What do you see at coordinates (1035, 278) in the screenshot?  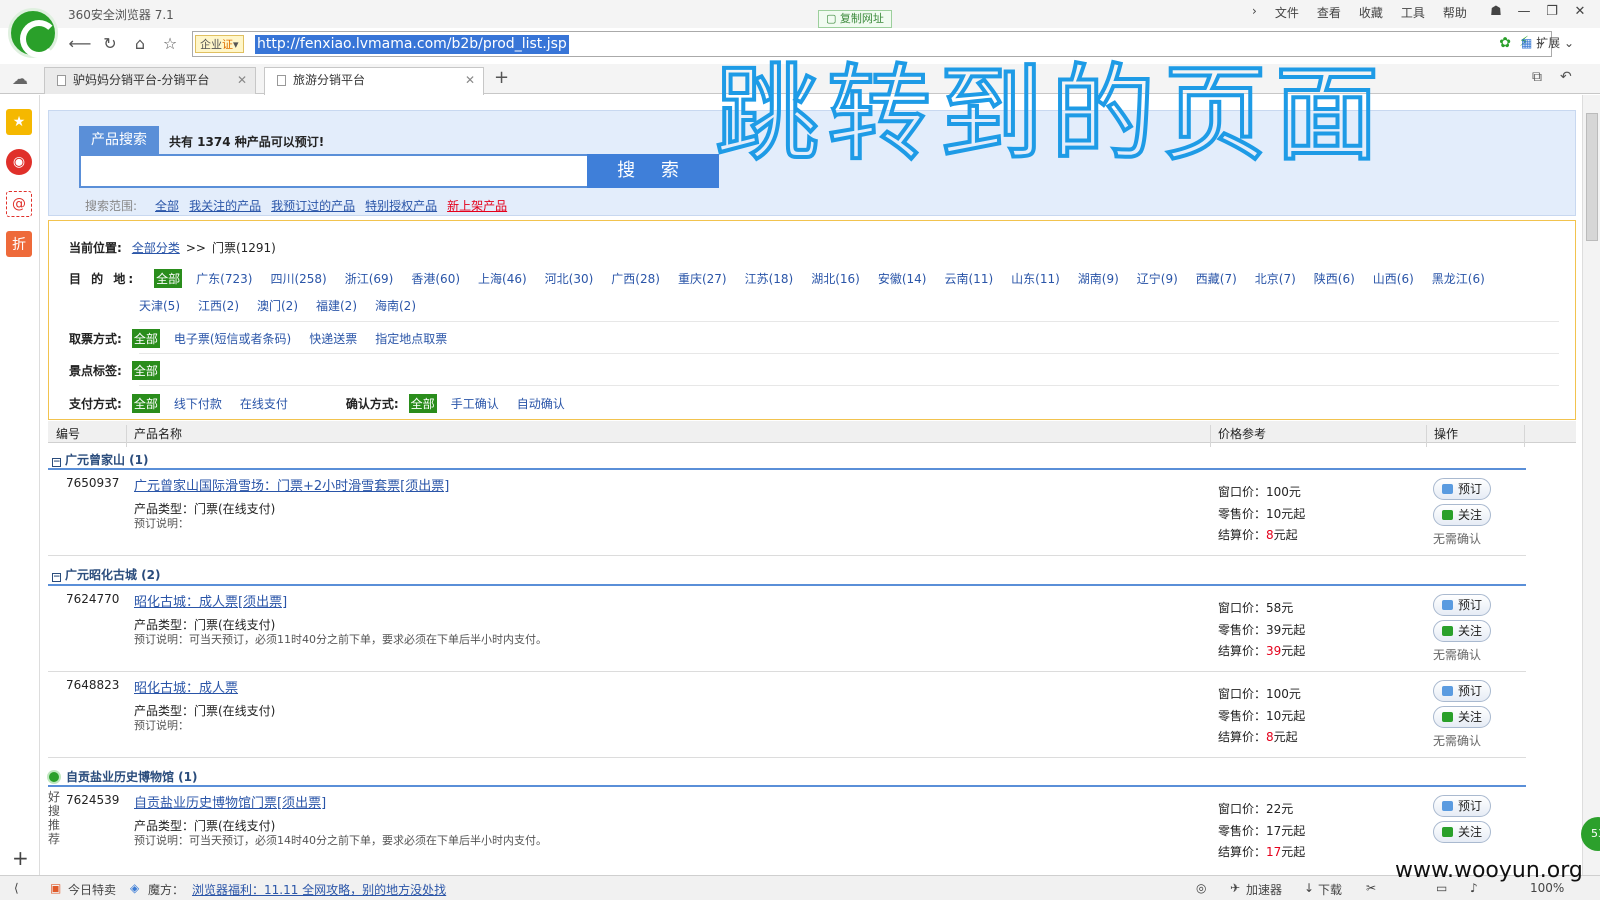 I see `dest-item-12: 山东(11)` at bounding box center [1035, 278].